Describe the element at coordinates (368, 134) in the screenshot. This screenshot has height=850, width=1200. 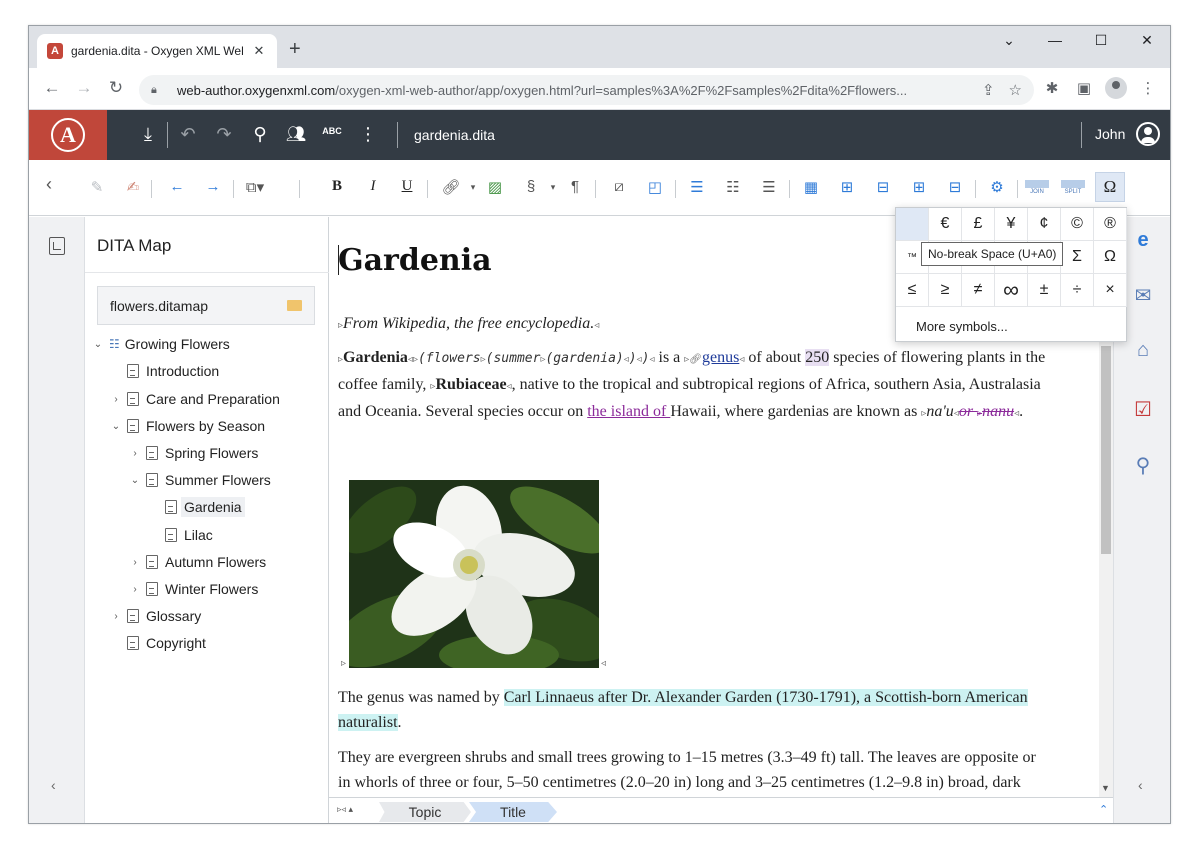
I see `more-actions-icon: ⋮` at that location.